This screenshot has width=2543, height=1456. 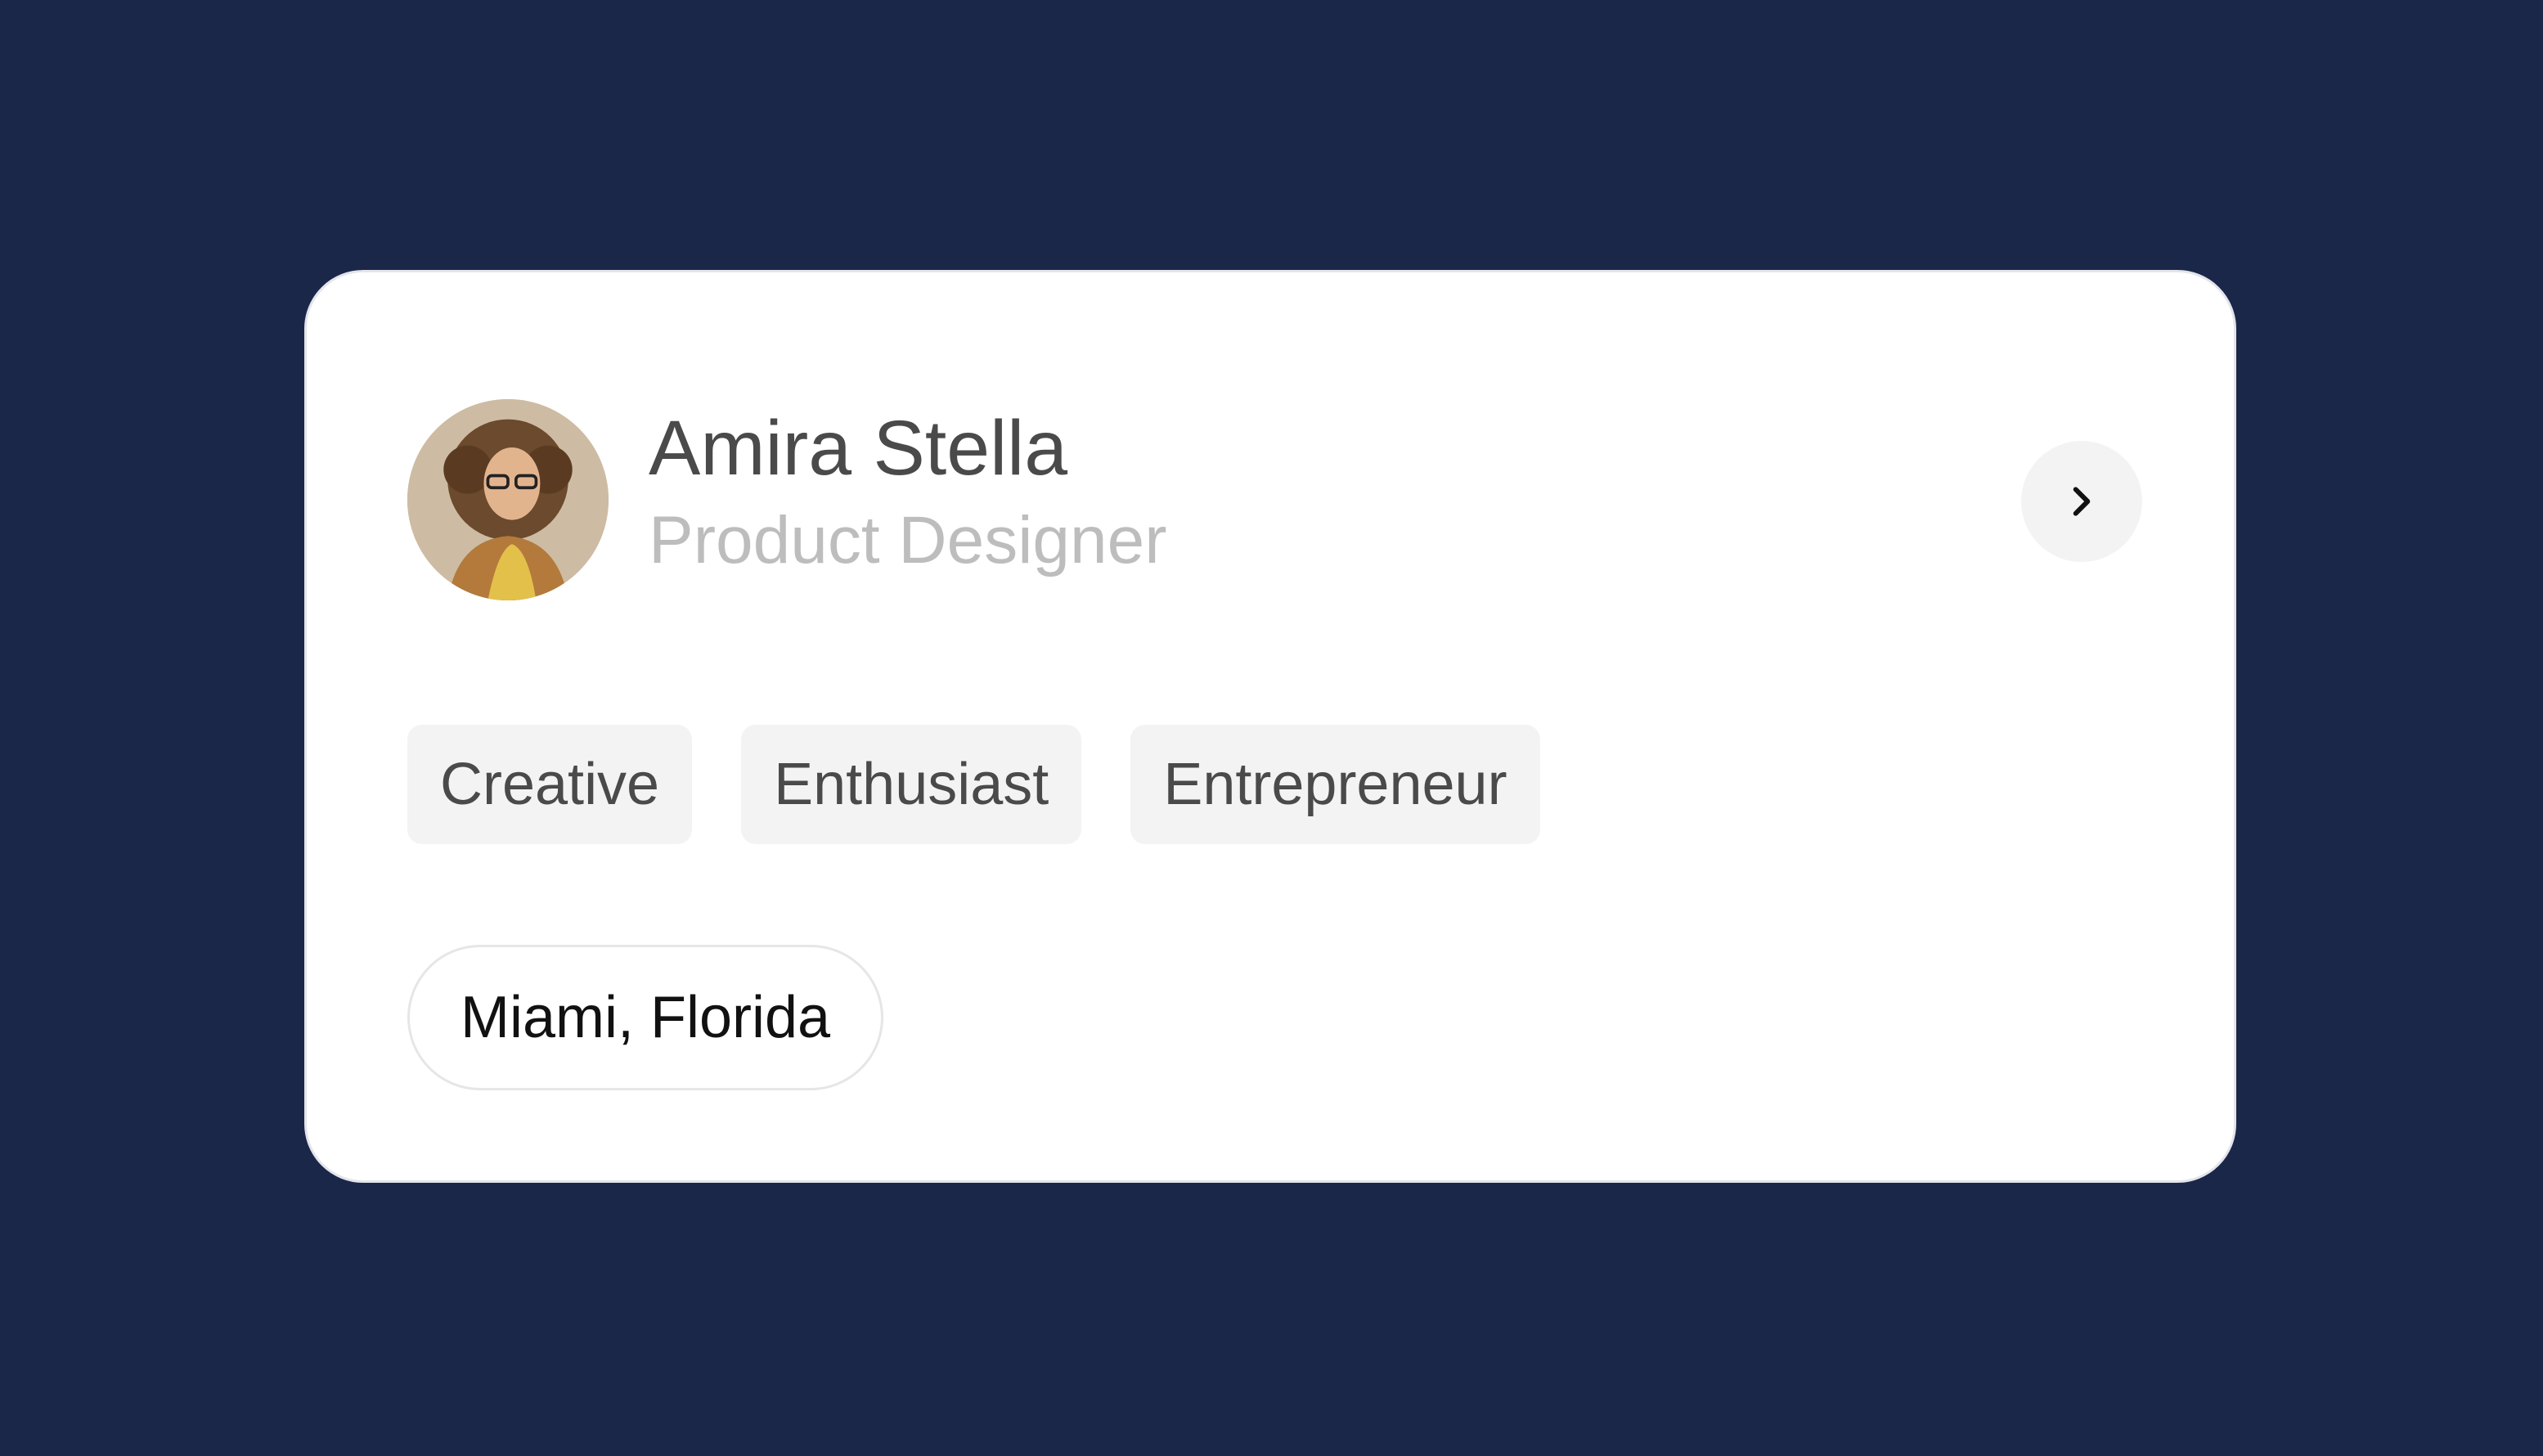 I want to click on tag-list: Creative Enthusiast Entrepreneur, so click(x=973, y=785).